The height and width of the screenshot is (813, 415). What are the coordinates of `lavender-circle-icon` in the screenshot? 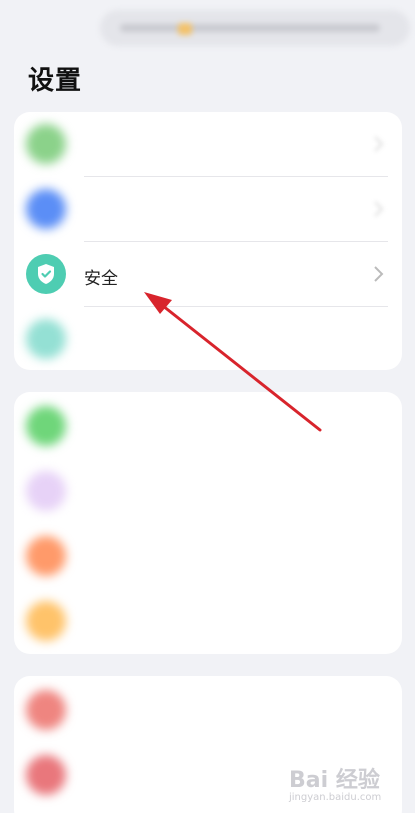 It's located at (46, 491).